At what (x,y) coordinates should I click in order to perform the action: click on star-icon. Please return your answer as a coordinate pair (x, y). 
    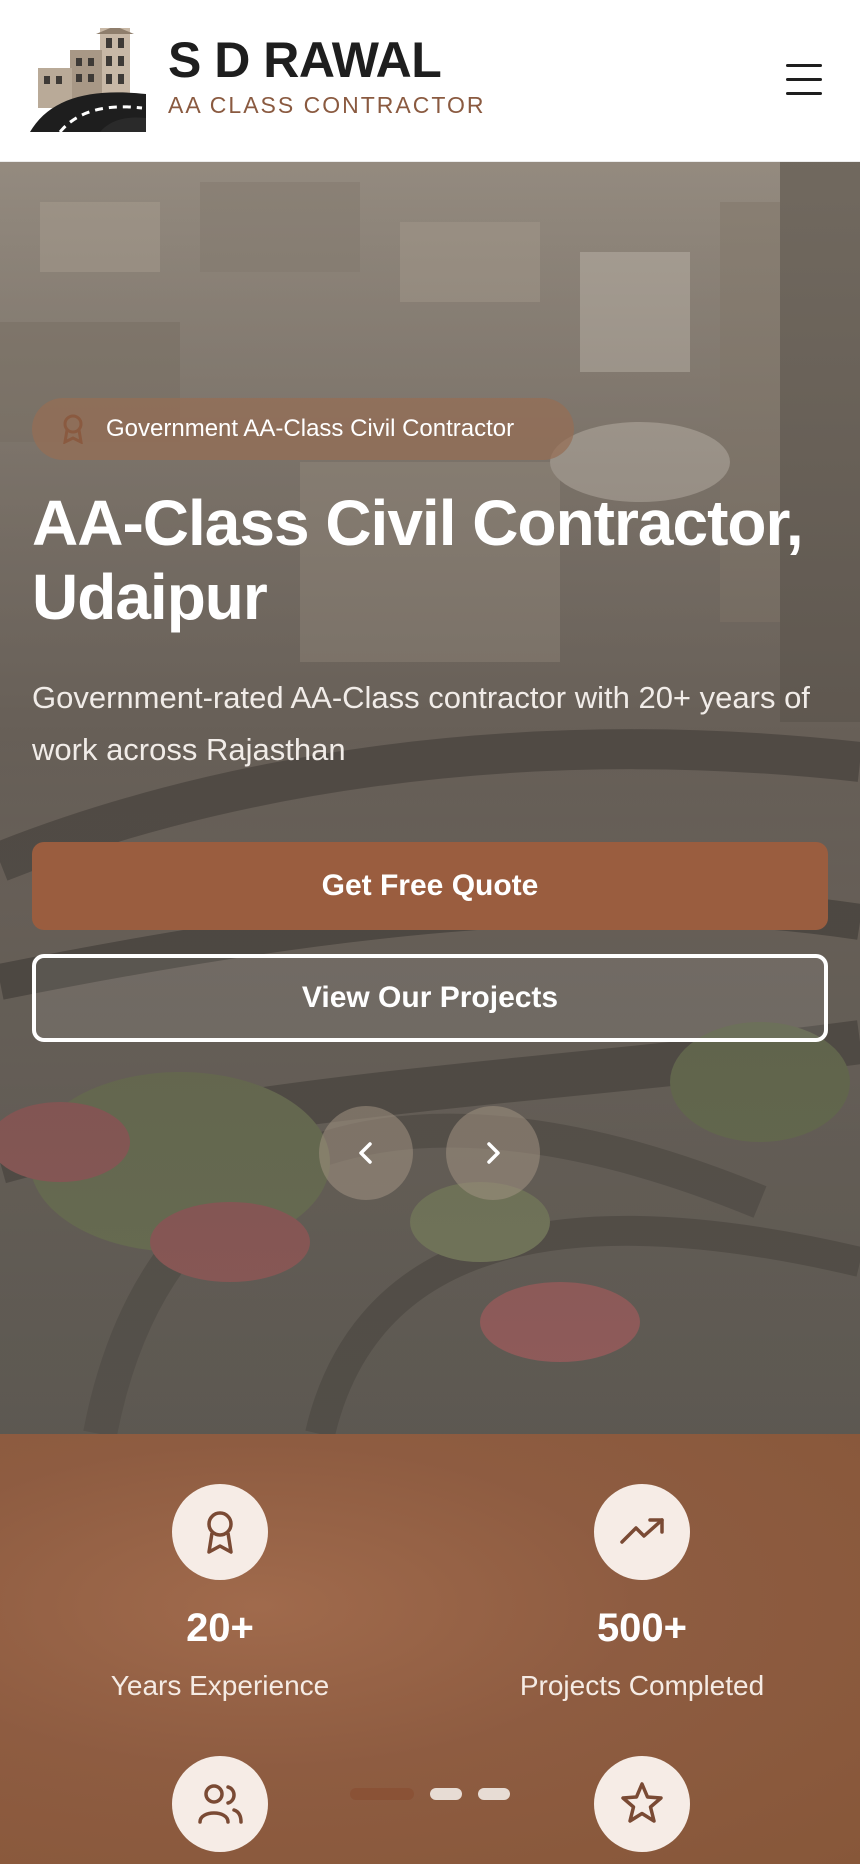
    Looking at the image, I should click on (642, 1802).